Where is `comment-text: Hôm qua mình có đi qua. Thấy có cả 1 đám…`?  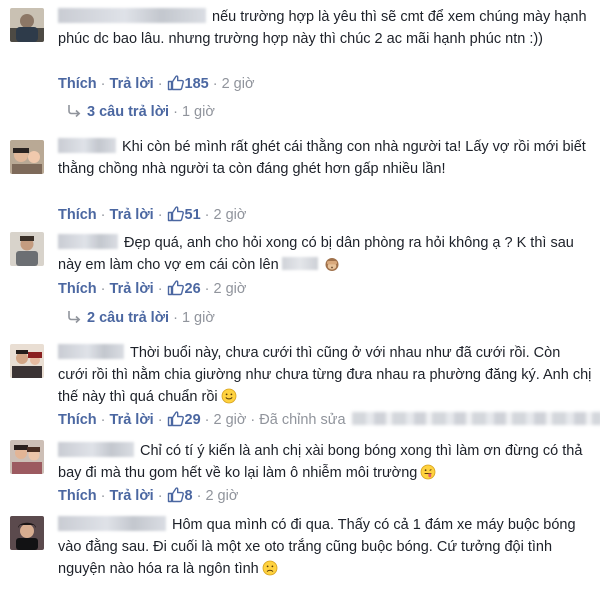 comment-text: Hôm qua mình có đi qua. Thấy có cả 1 đám… is located at coordinates (317, 546).